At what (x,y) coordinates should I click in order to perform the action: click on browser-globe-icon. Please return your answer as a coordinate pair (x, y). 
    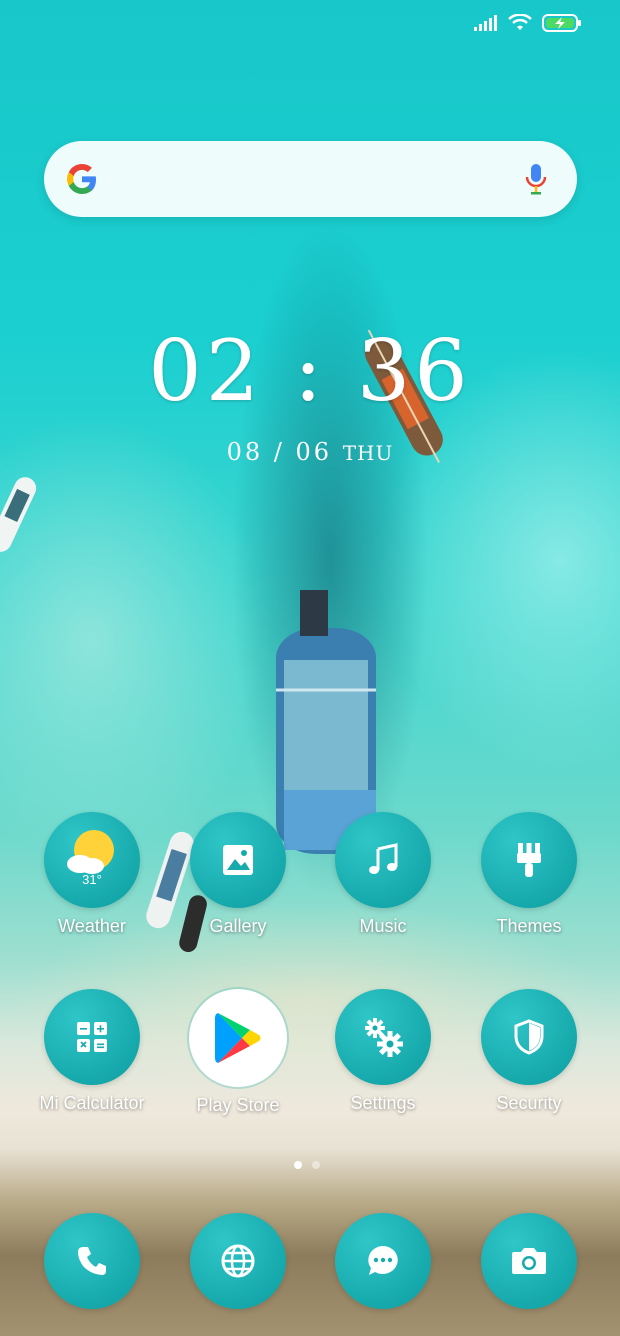
    Looking at the image, I should click on (238, 1261).